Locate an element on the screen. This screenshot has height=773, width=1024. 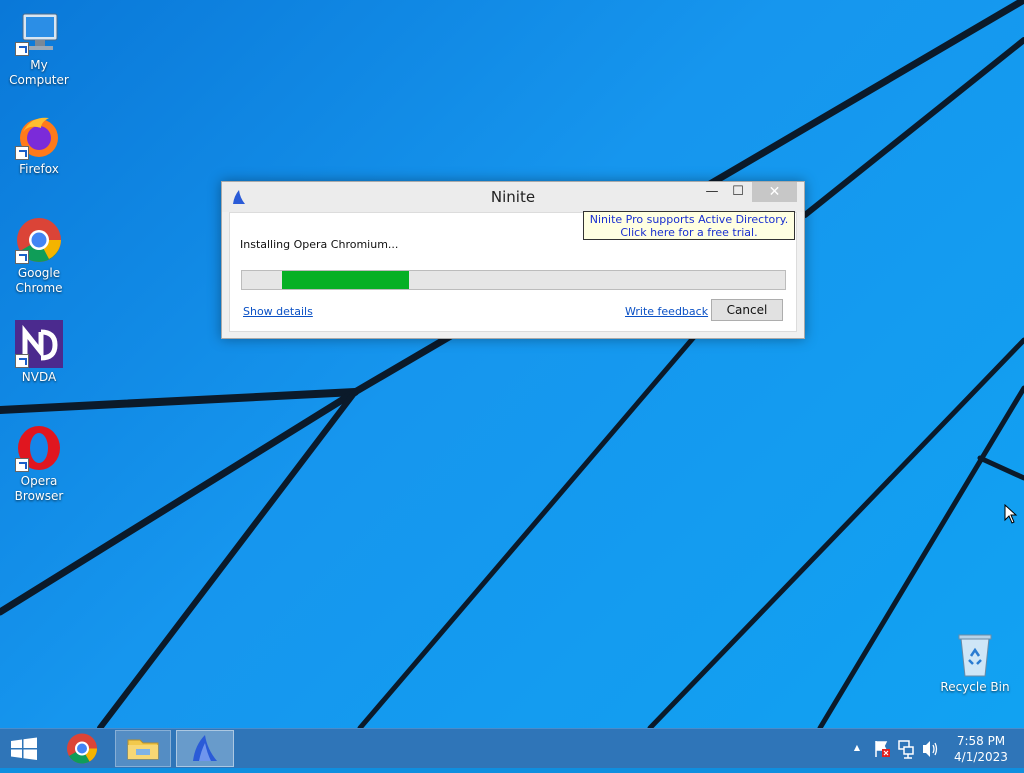
desktop-icon-firefox: Firefox is located at coordinates (39, 144).